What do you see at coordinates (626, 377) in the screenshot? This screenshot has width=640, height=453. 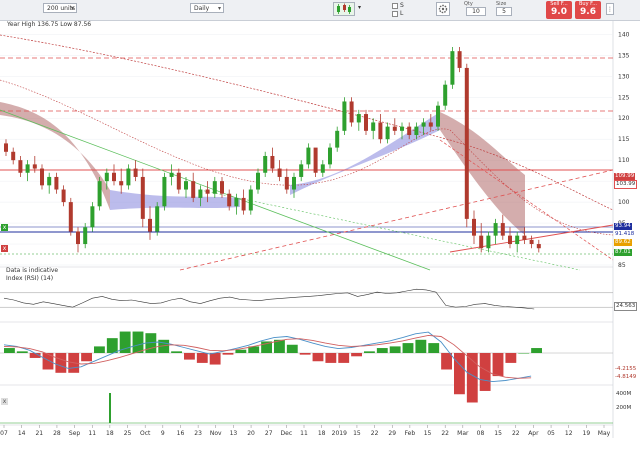 I see `macd-value-tag-2: -4.8149` at bounding box center [626, 377].